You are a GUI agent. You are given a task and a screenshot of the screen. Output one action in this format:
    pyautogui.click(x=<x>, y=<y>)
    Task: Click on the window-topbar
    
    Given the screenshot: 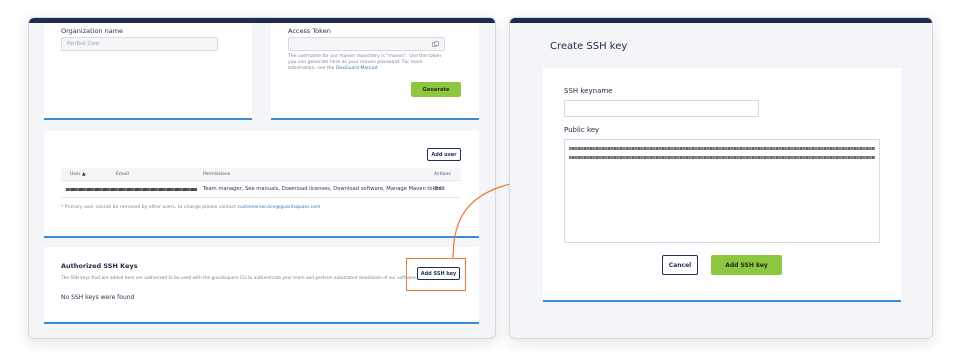 What is the action you would take?
    pyautogui.click(x=721, y=20)
    